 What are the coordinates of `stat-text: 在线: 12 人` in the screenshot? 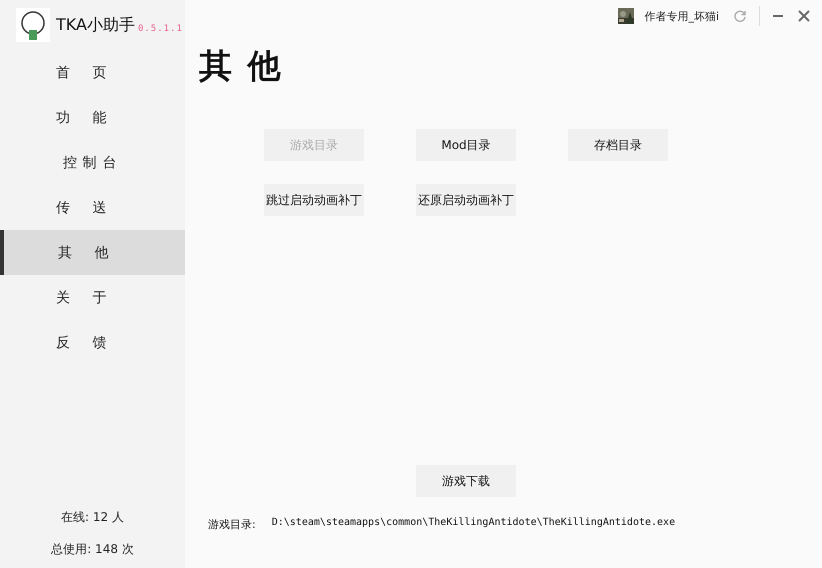 It's located at (92, 517).